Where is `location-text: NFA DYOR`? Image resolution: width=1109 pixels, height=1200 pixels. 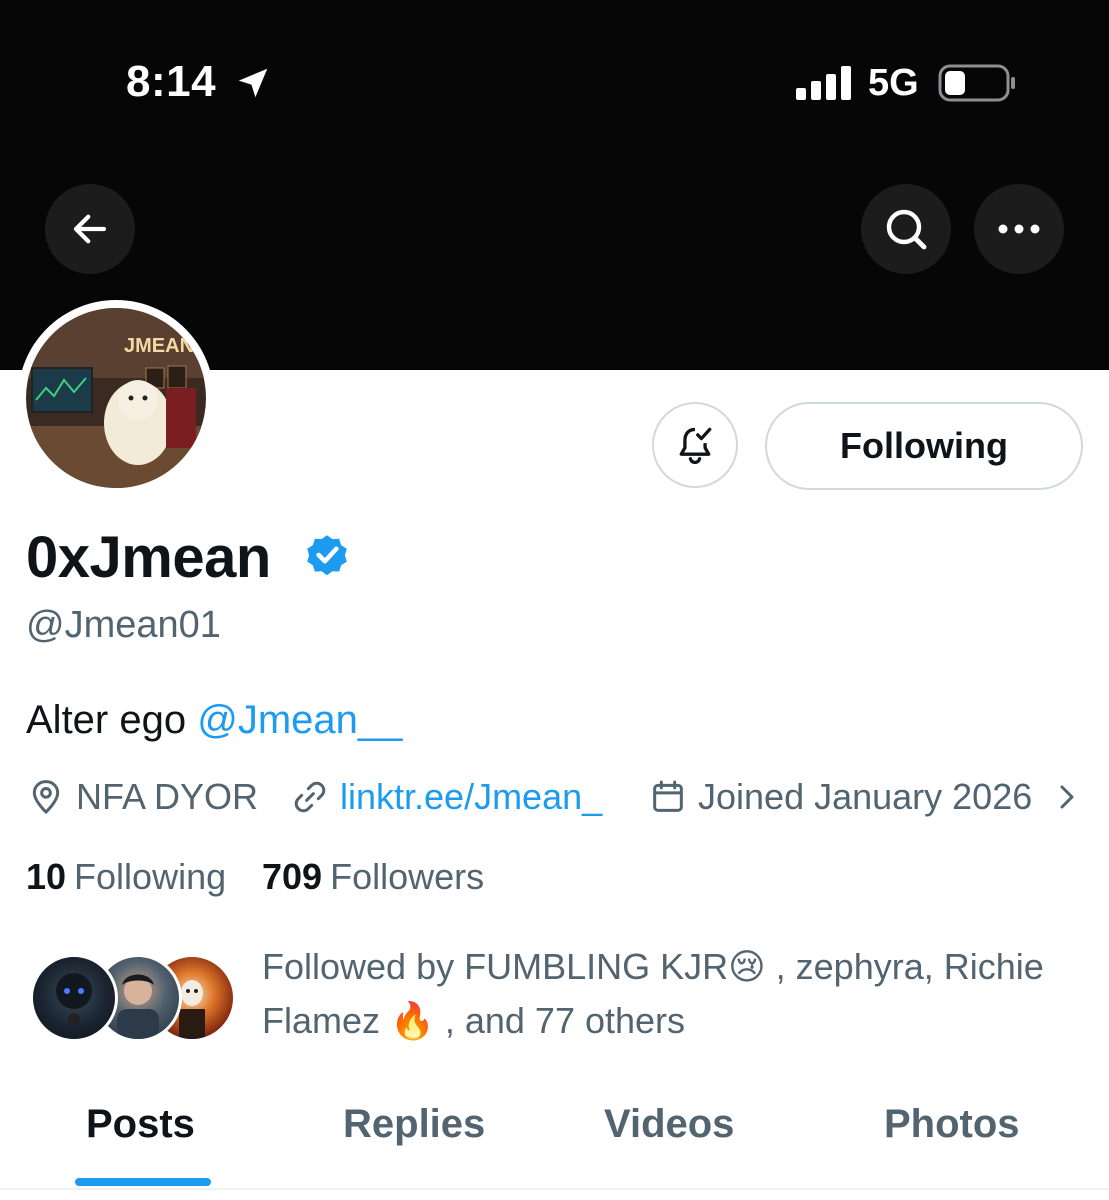 location-text: NFA DYOR is located at coordinates (167, 796).